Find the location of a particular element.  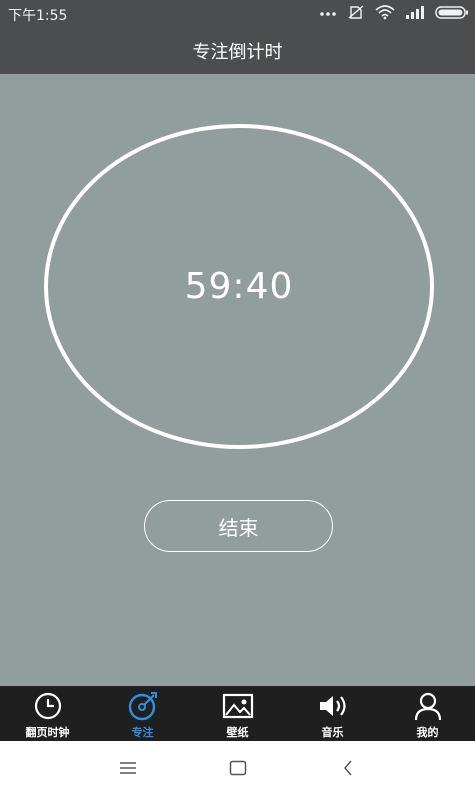

system-nav-bar is located at coordinates (237, 768).